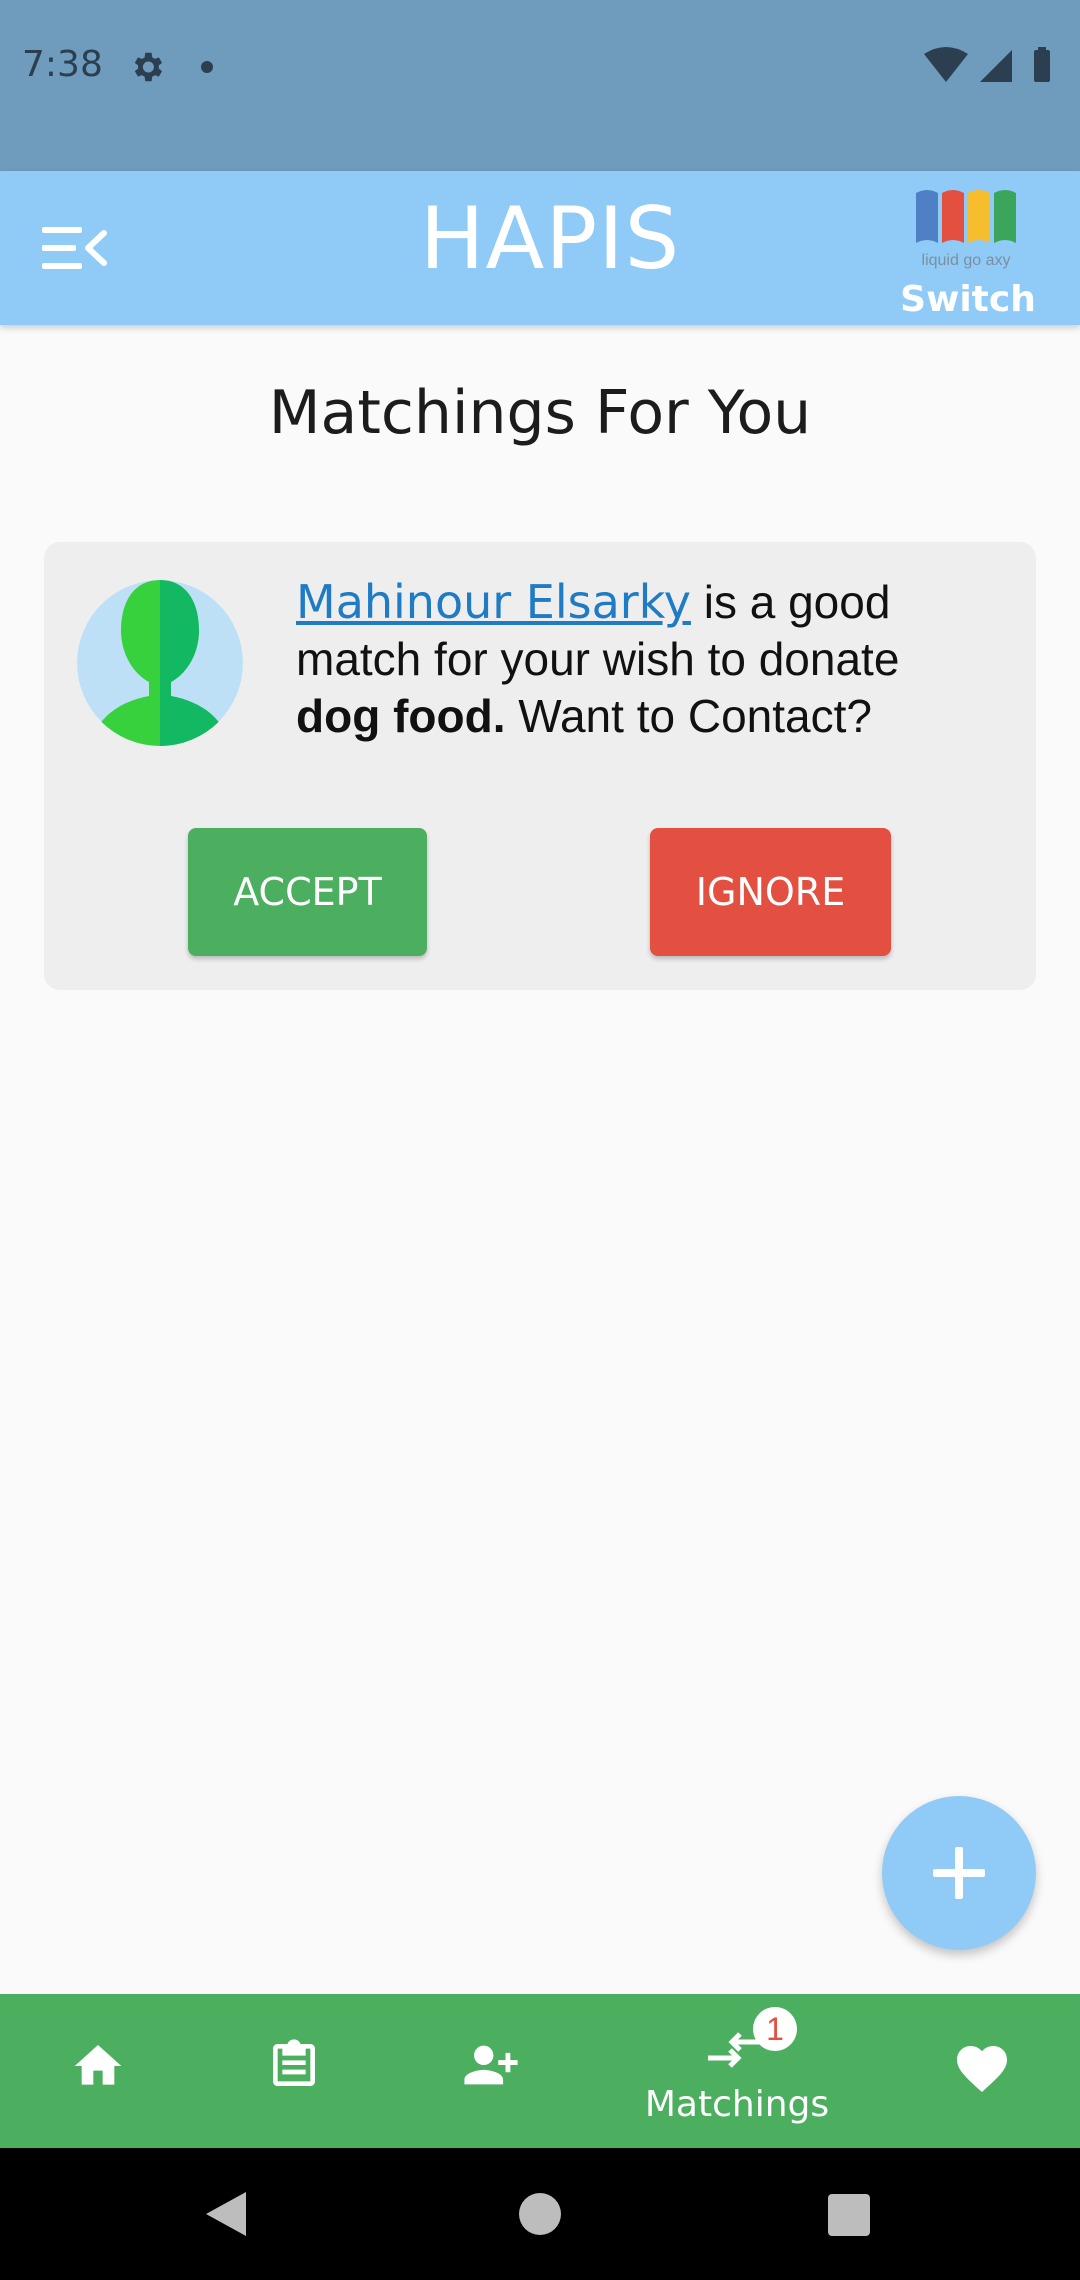 The width and height of the screenshot is (1080, 2280). What do you see at coordinates (307, 892) in the screenshot?
I see `accept-button: ACCEPT` at bounding box center [307, 892].